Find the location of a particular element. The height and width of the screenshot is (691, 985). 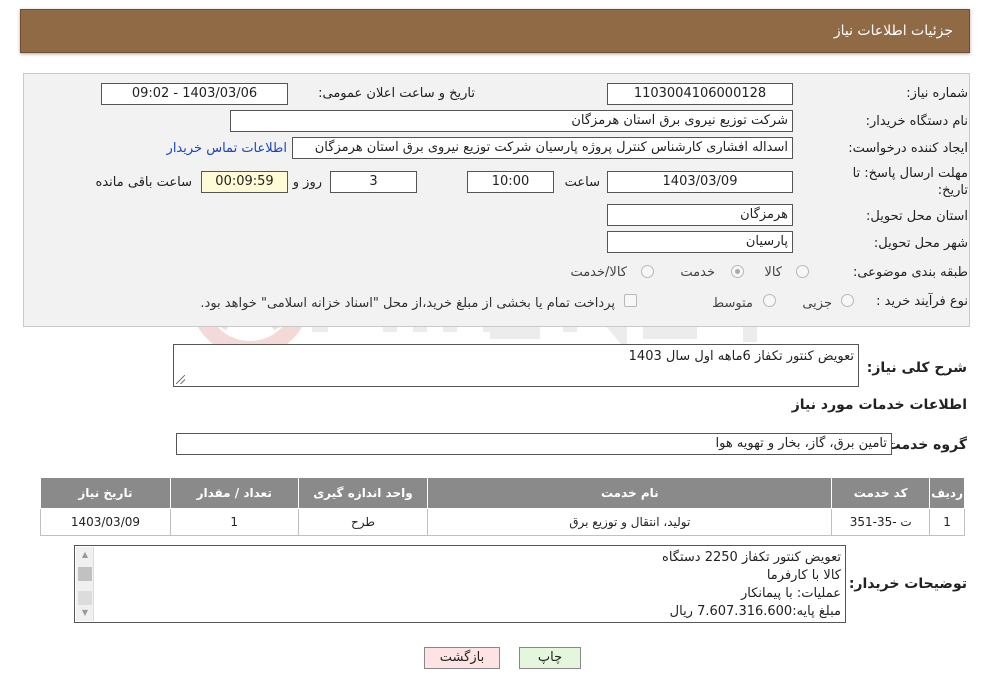

category-goods-service-radio is located at coordinates (647, 271).